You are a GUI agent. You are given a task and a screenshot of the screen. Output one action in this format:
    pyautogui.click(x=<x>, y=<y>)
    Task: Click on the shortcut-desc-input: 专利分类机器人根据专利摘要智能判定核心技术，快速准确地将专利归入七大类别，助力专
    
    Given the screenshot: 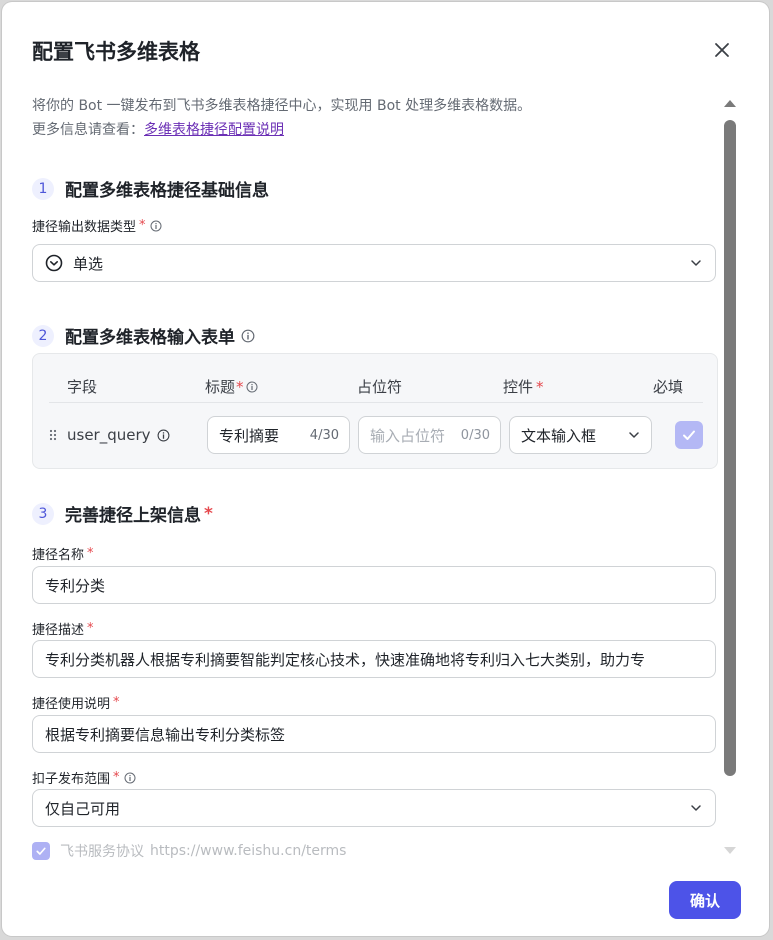 What is the action you would take?
    pyautogui.click(x=374, y=659)
    